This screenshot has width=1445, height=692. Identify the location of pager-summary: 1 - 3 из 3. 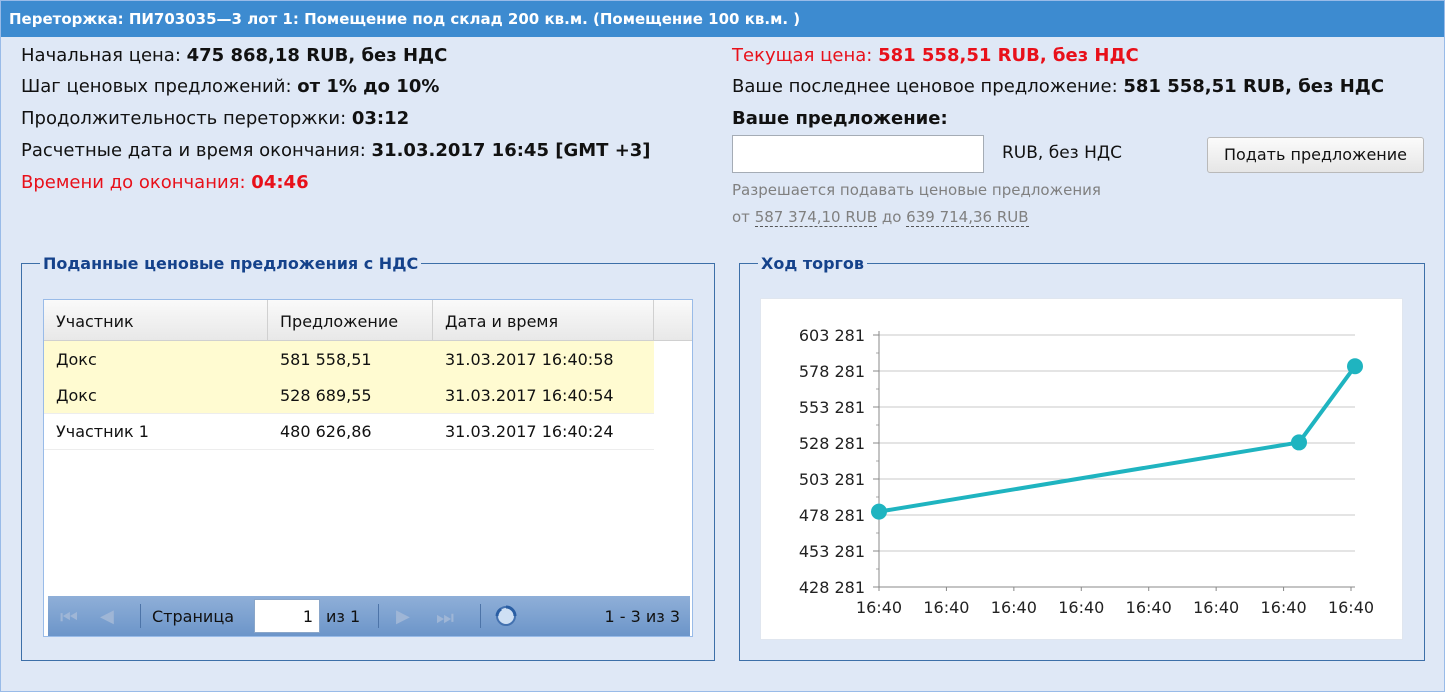
(642, 616).